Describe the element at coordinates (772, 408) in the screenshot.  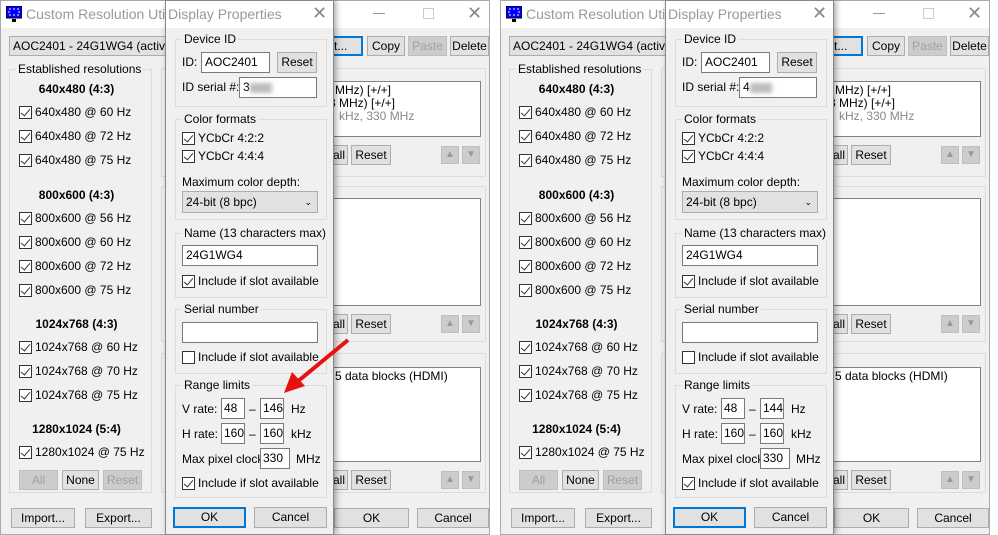
I see `vrate-max-input: 144` at that location.